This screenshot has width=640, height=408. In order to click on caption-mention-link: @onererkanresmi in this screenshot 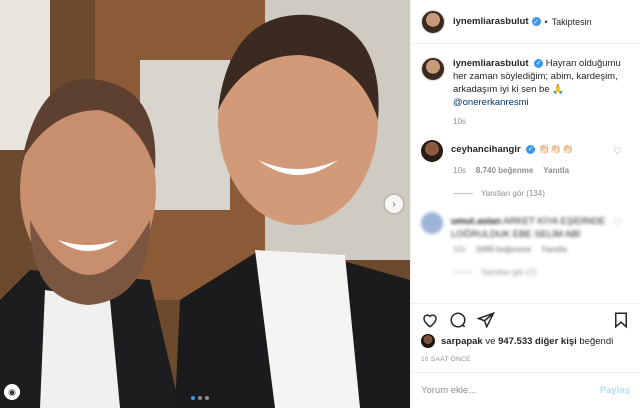, I will do `click(491, 102)`.